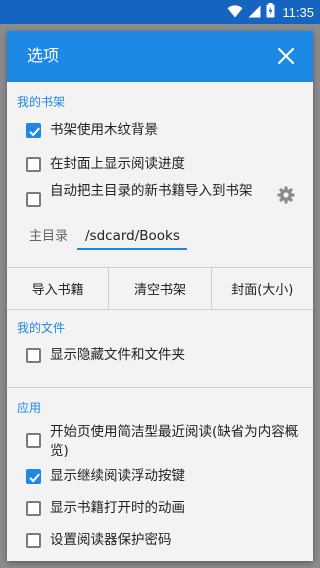 The height and width of the screenshot is (568, 320). Describe the element at coordinates (33, 508) in the screenshot. I see `checkbox-open-animation` at that location.